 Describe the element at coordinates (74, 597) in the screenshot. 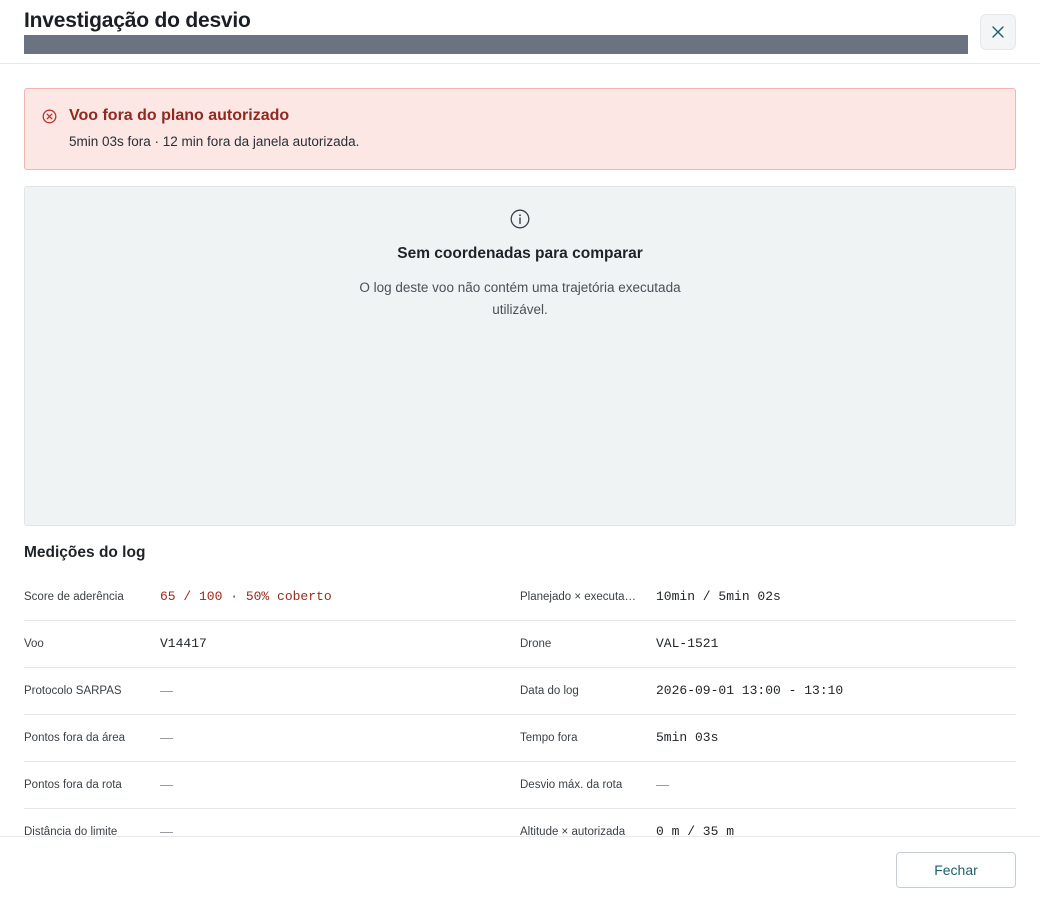

I see `measurement-label: Score de aderência` at that location.